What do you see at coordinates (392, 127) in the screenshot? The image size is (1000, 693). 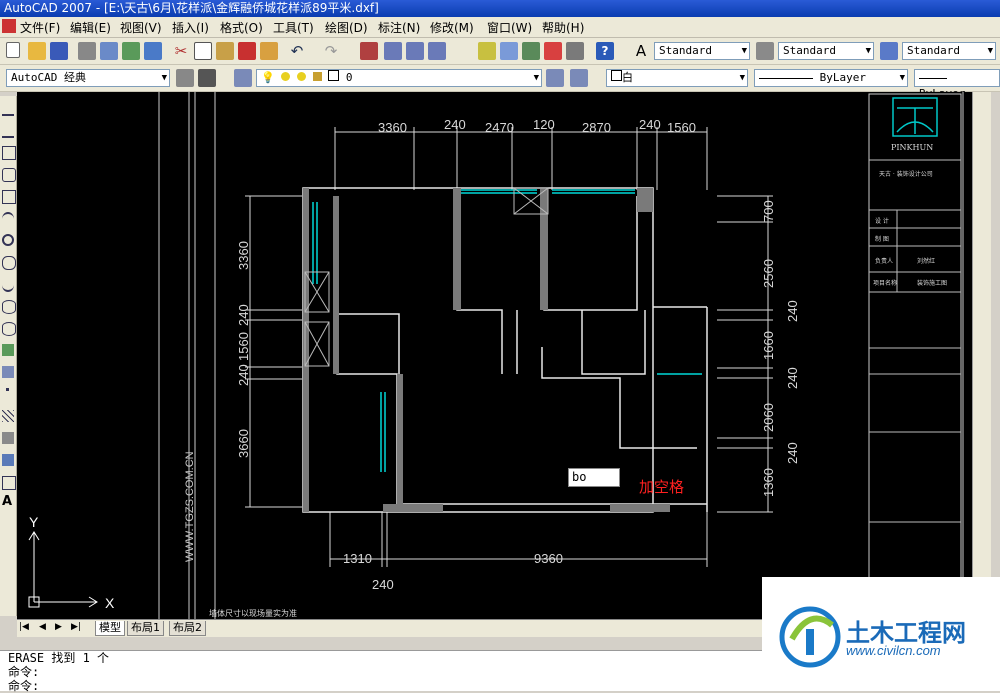 I see `dim-top-1: 3360` at bounding box center [392, 127].